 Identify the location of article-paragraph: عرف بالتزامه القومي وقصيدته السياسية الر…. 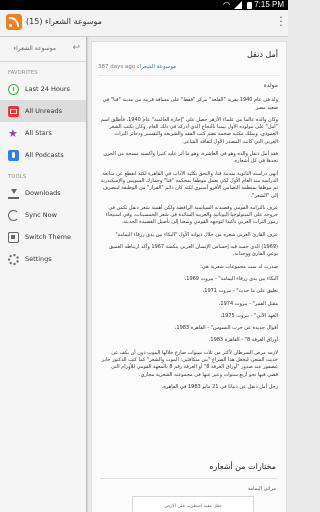
(191, 215).